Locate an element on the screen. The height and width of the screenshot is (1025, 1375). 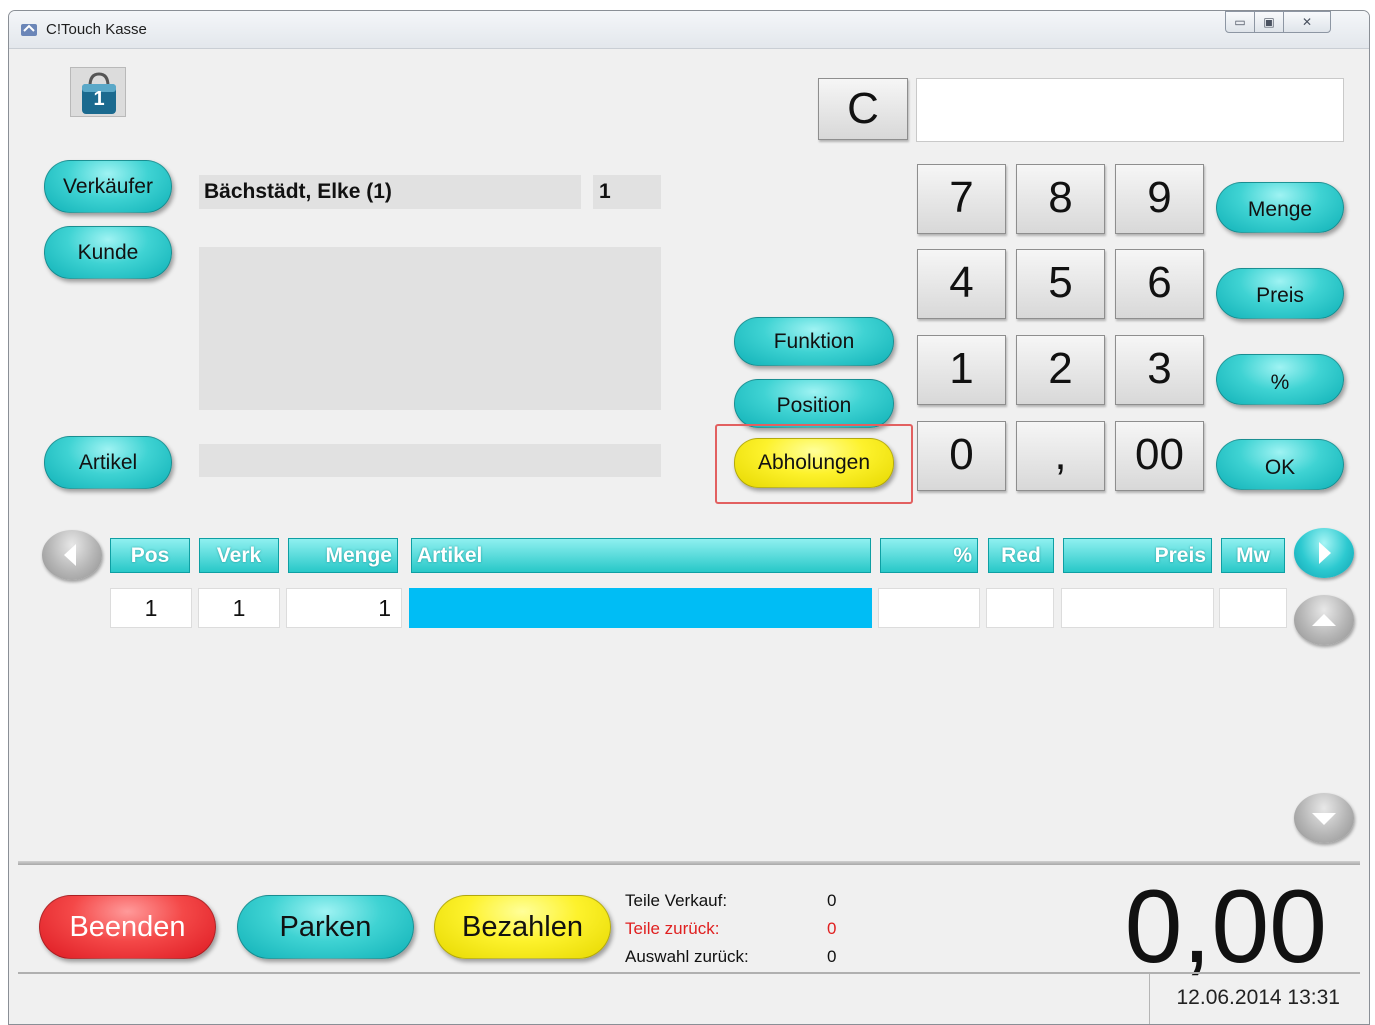
col-header-red: Red is located at coordinates (1021, 555).